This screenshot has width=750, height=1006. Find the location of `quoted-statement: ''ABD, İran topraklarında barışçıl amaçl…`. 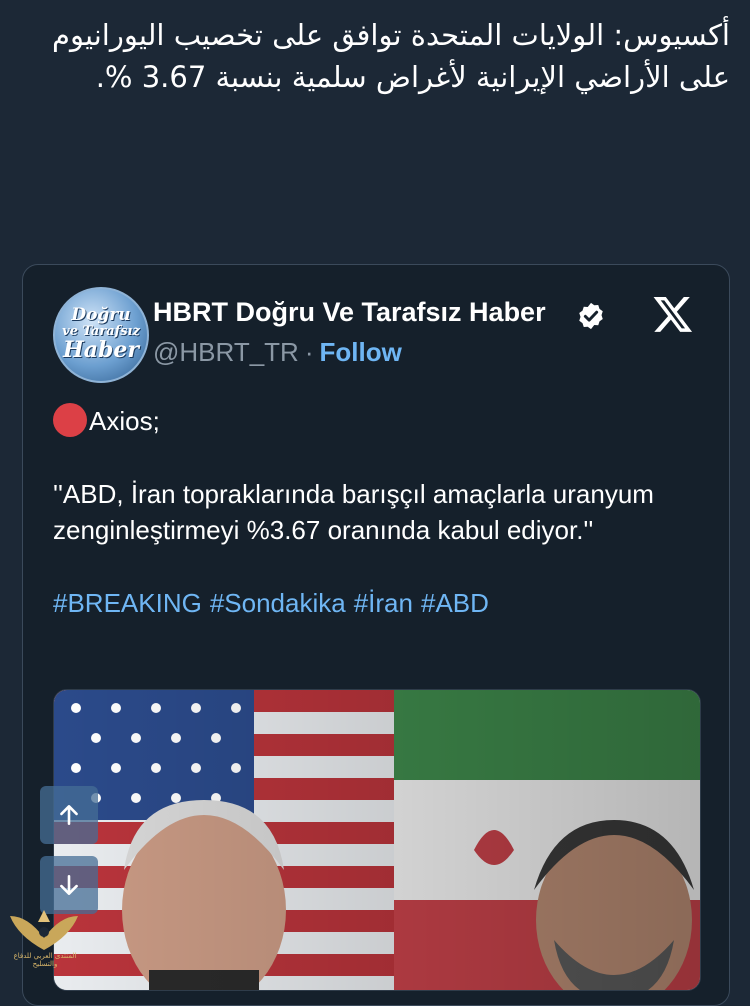

quoted-statement: ''ABD, İran topraklarında barışçıl amaçl… is located at coordinates (353, 512).